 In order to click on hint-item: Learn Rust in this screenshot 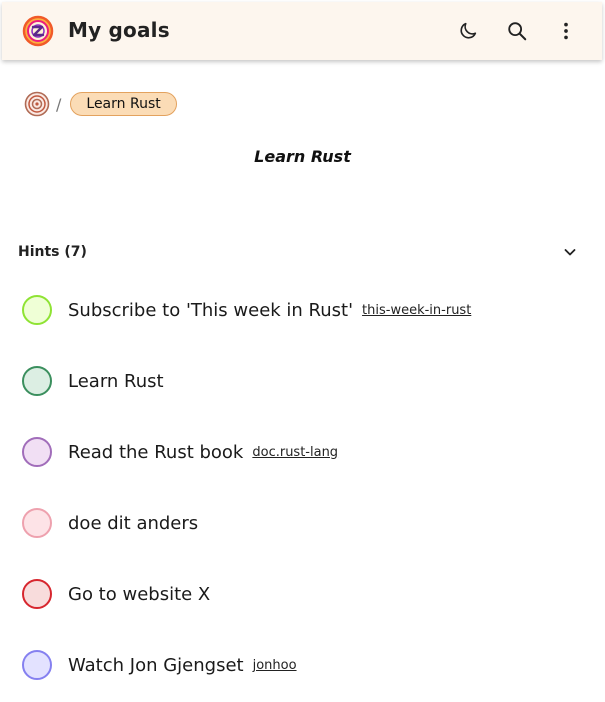, I will do `click(93, 381)`.